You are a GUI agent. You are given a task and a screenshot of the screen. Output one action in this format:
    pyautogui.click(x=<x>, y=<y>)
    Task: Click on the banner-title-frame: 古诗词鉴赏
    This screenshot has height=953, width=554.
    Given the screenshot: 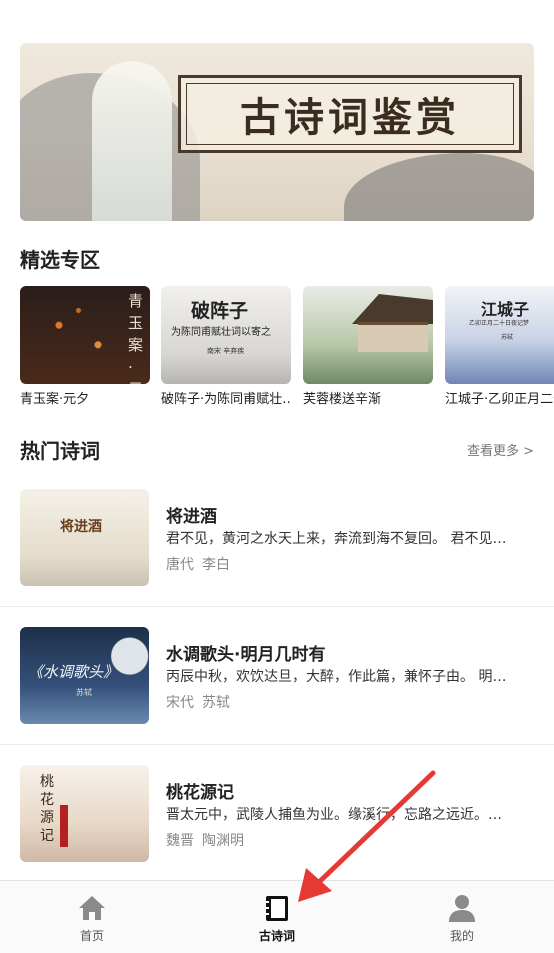 What is the action you would take?
    pyautogui.click(x=350, y=114)
    